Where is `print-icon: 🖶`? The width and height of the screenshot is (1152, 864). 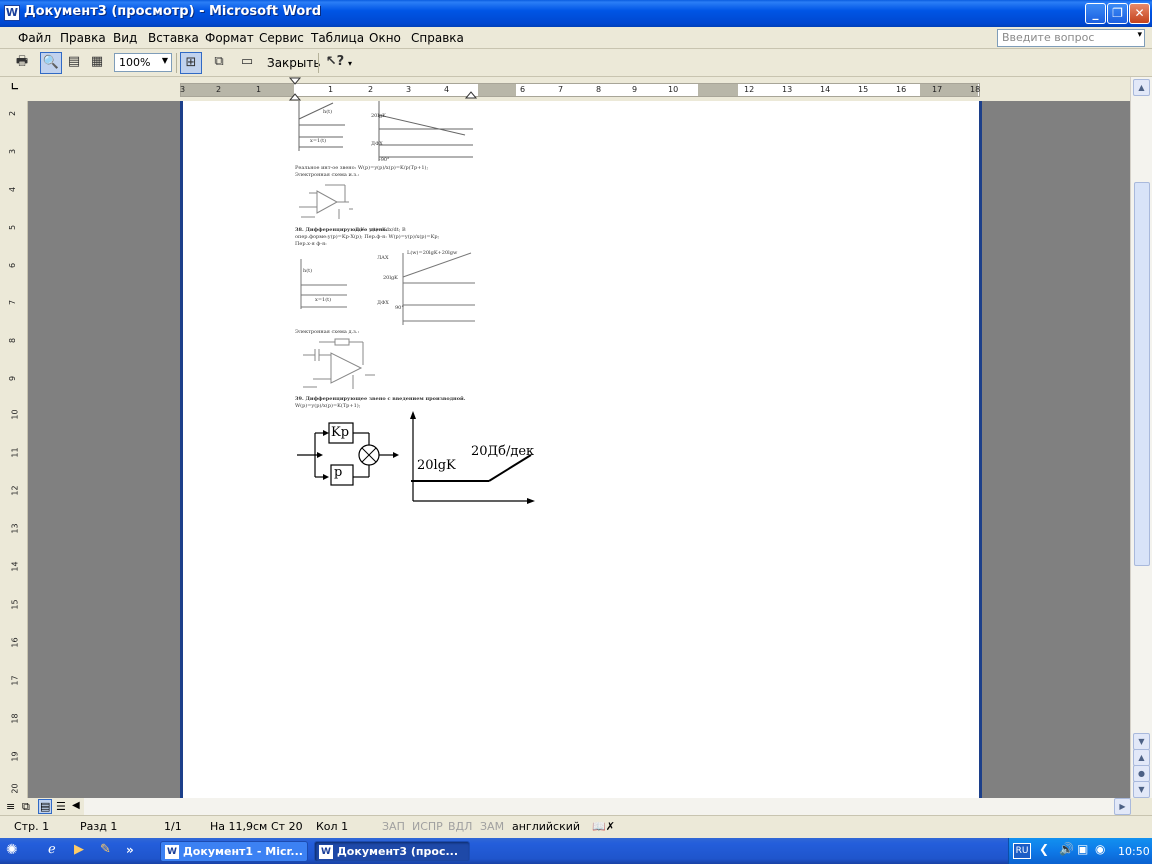
print-icon: 🖶 is located at coordinates (22, 63).